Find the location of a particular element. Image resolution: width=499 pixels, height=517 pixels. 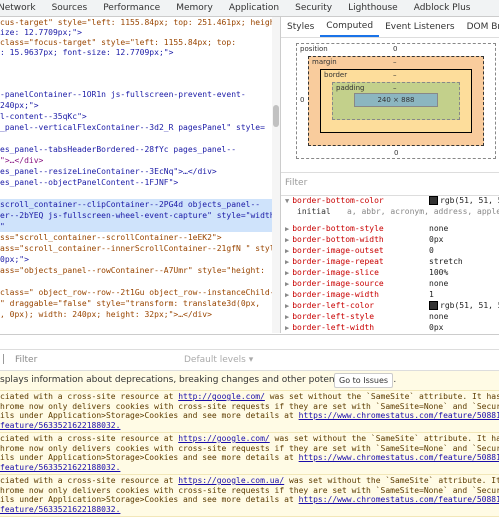

tab-memory: Memory is located at coordinates (194, 8).